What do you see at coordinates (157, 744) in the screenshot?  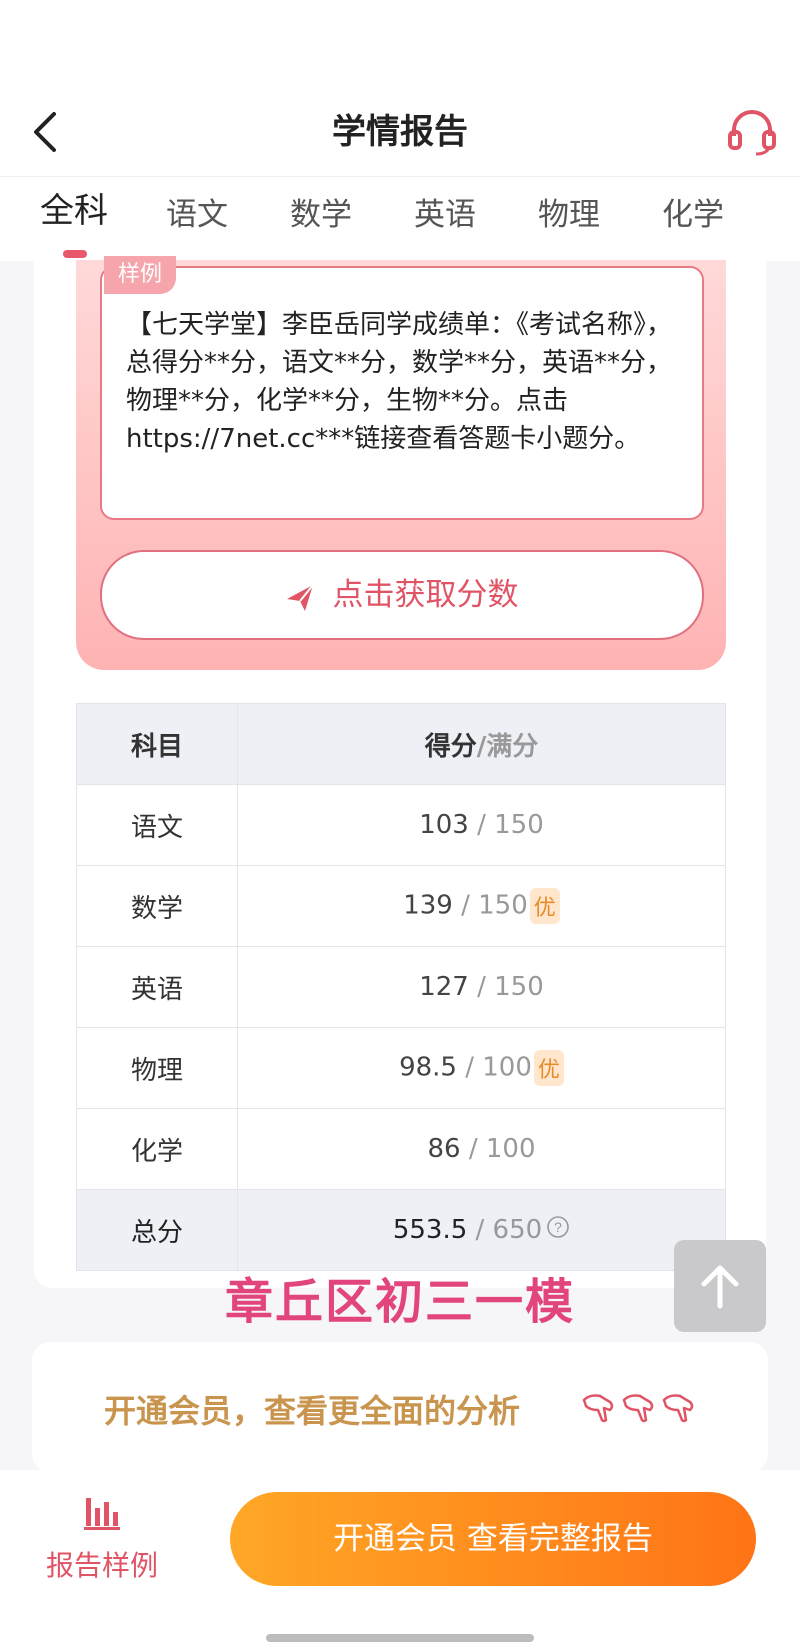 I see `header-subject: 科目` at bounding box center [157, 744].